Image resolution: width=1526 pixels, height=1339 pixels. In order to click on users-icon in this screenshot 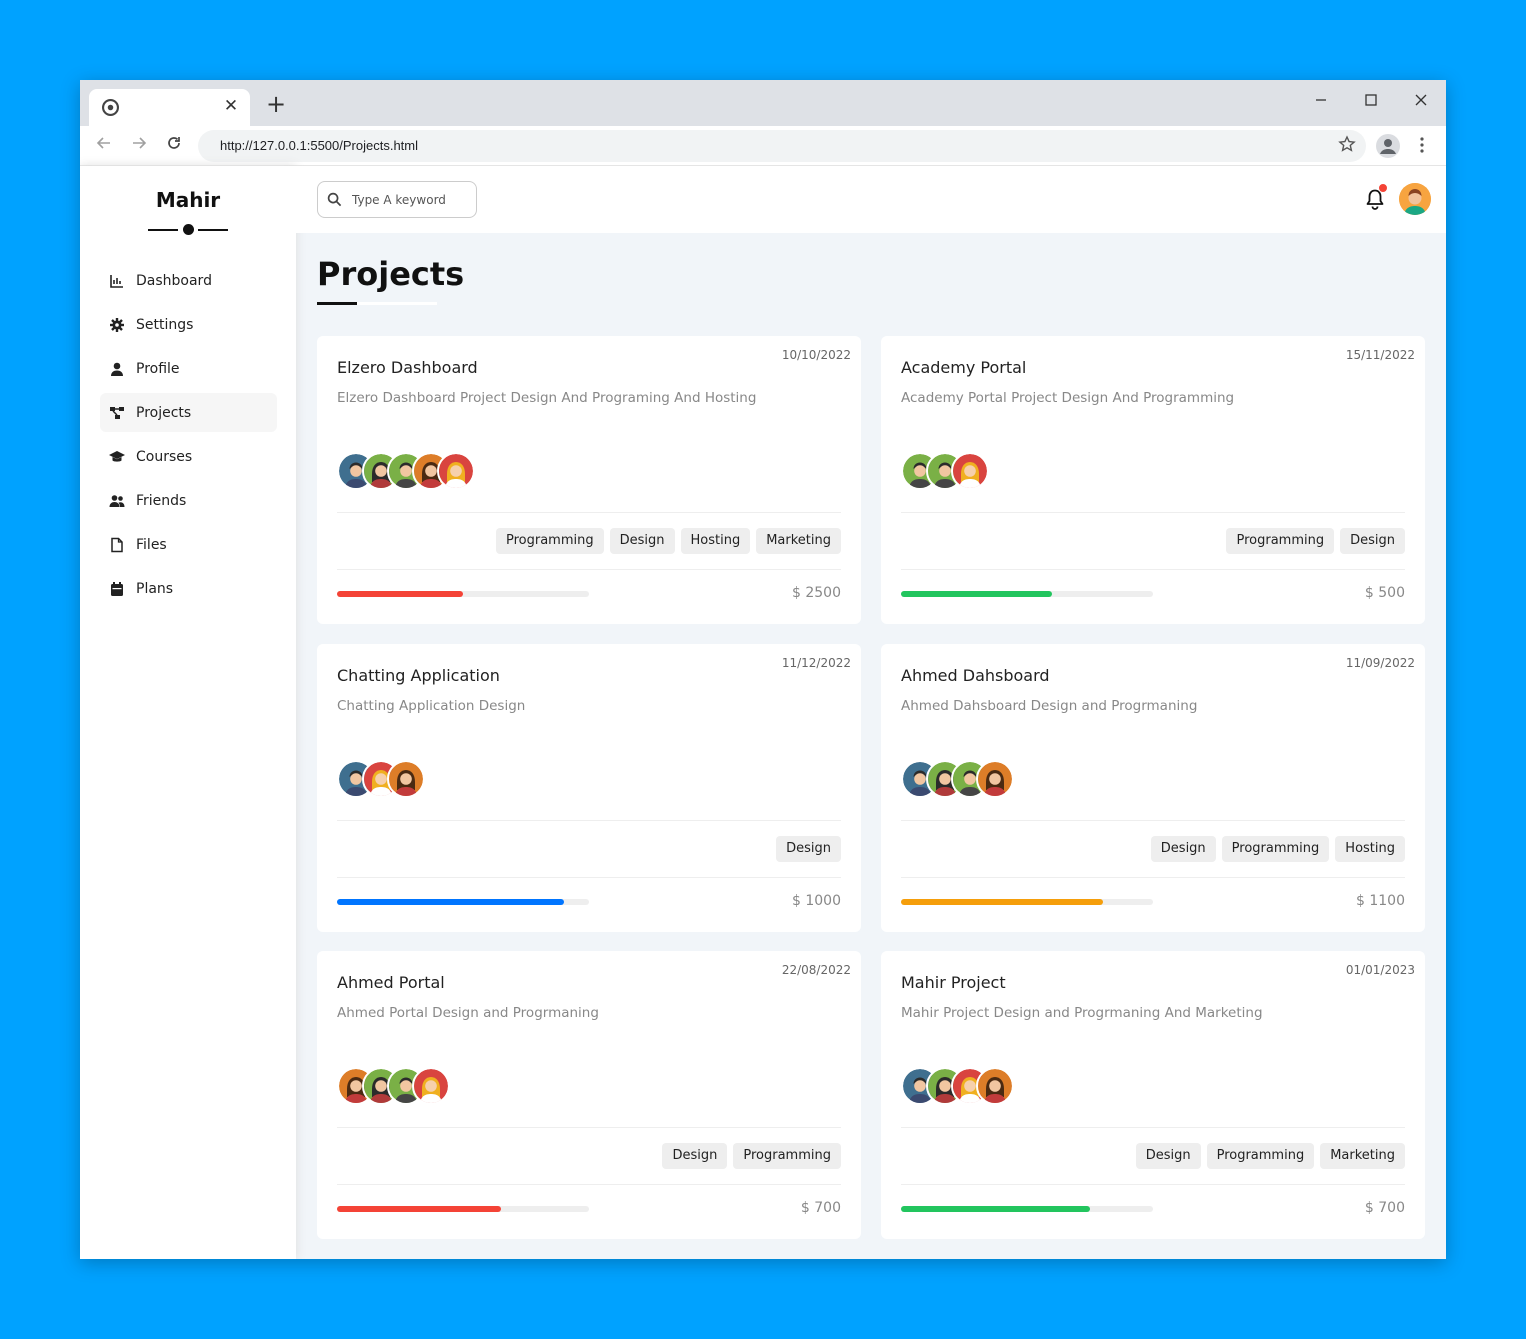, I will do `click(117, 500)`.